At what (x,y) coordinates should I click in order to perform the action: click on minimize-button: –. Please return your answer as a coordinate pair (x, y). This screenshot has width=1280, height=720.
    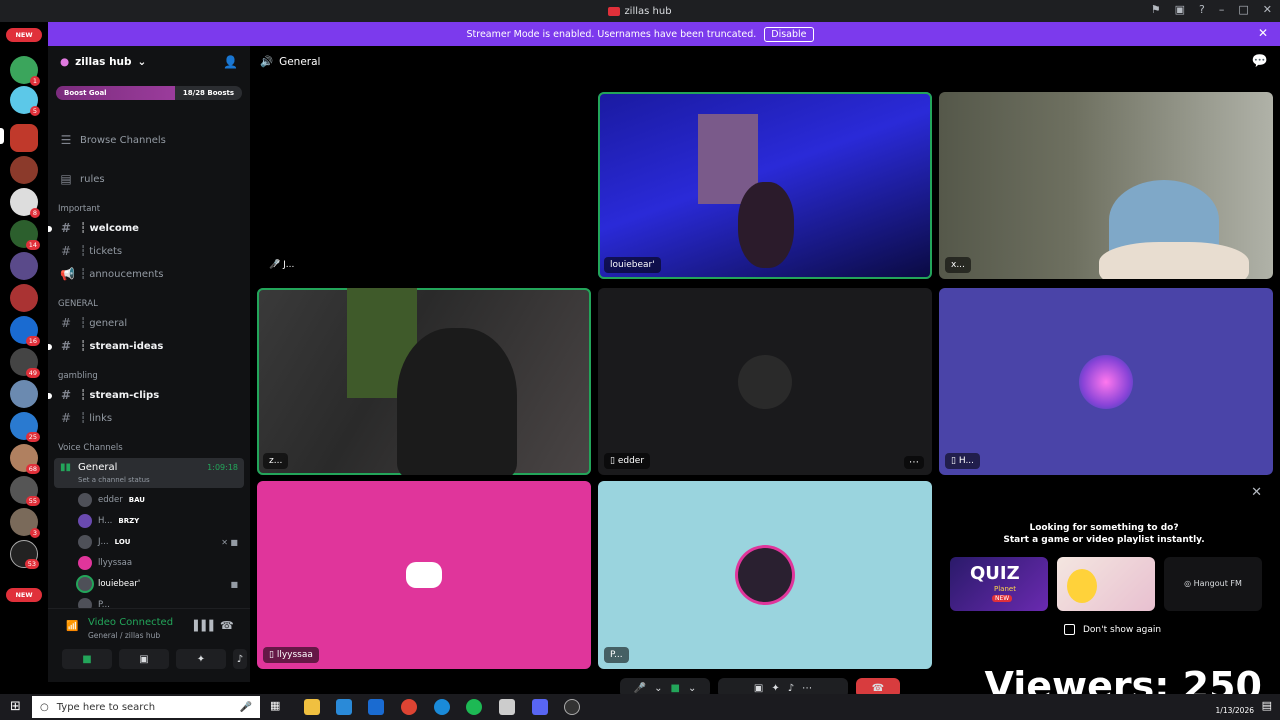
    Looking at the image, I should click on (1222, 9).